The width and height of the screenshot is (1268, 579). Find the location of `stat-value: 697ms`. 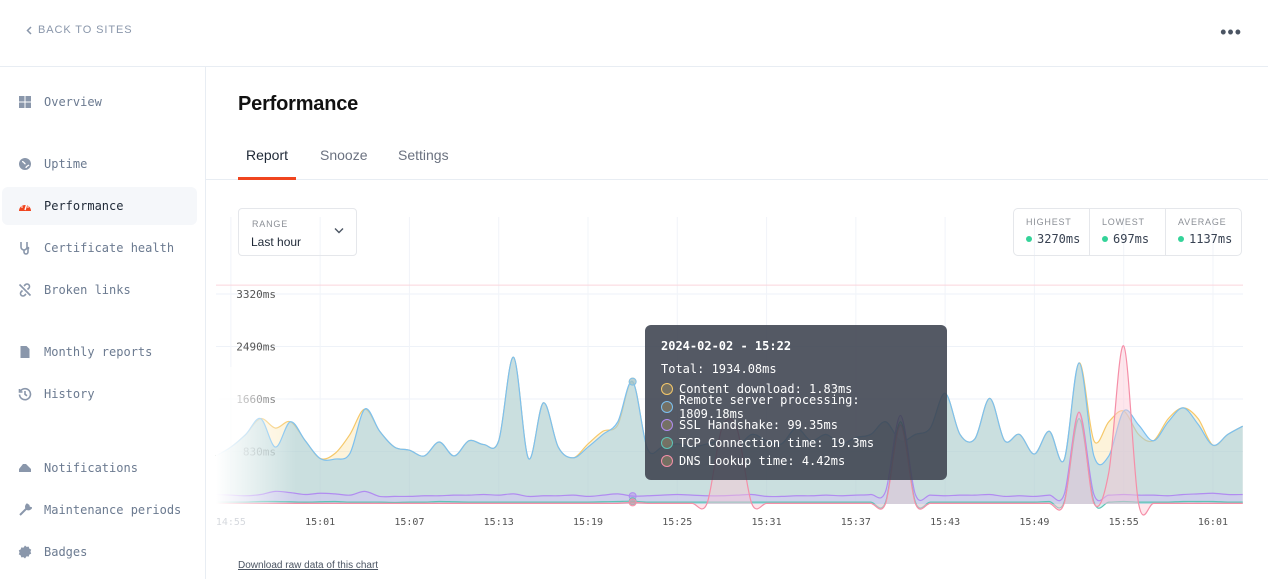

stat-value: 697ms is located at coordinates (1131, 239).